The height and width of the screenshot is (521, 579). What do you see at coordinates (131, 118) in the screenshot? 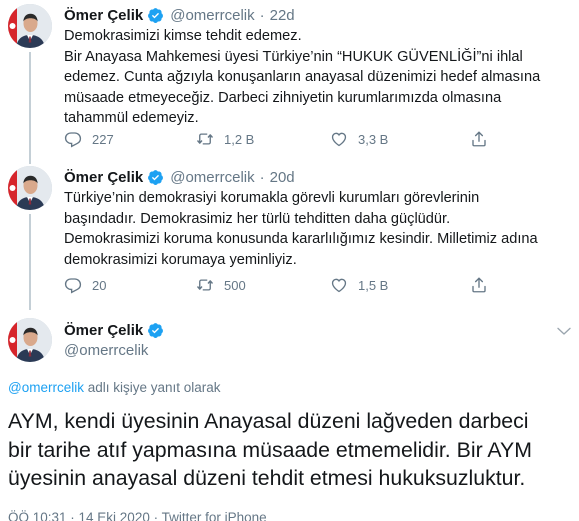
I see `tweet-text-line: tahammül edemeyiz.` at bounding box center [131, 118].